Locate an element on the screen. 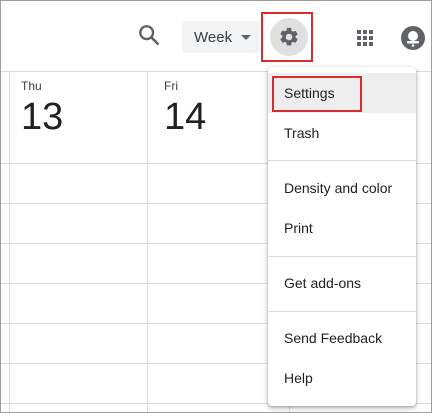 The width and height of the screenshot is (432, 413). menu-item-get-add-ons: Get add-ons is located at coordinates (342, 283).